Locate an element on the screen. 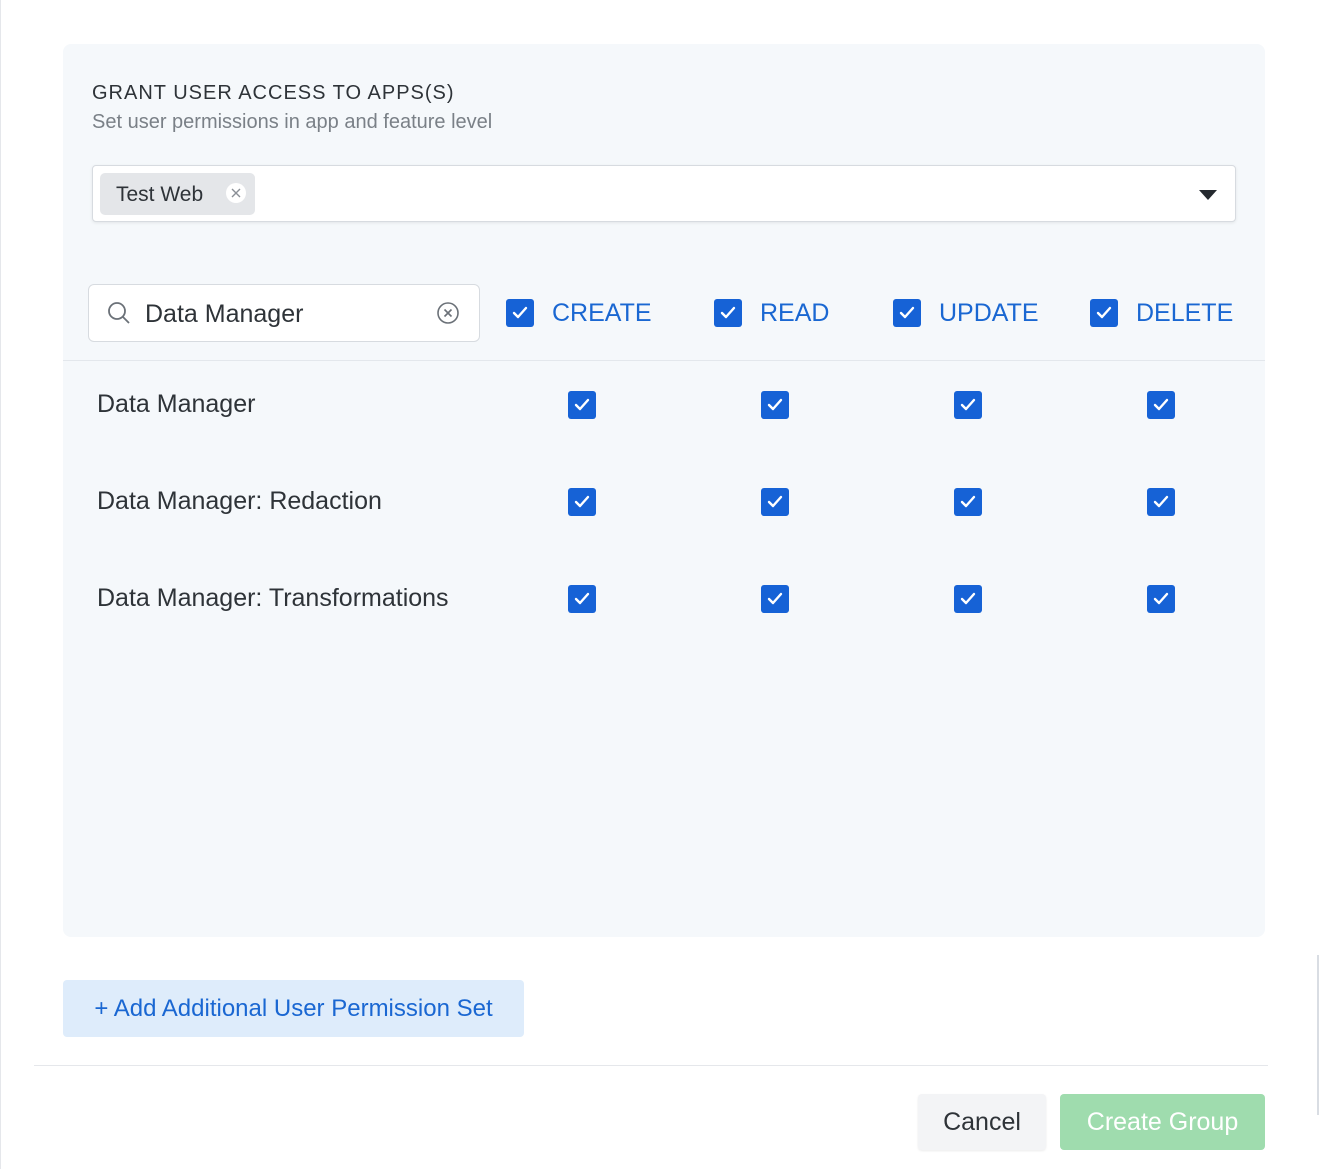 The height and width of the screenshot is (1169, 1319). column-header-update: UPDATE is located at coordinates (966, 313).